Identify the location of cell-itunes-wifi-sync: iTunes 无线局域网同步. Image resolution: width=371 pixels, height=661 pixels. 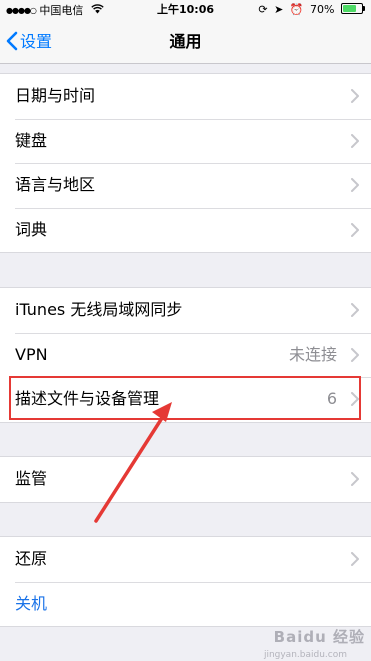
(185, 310).